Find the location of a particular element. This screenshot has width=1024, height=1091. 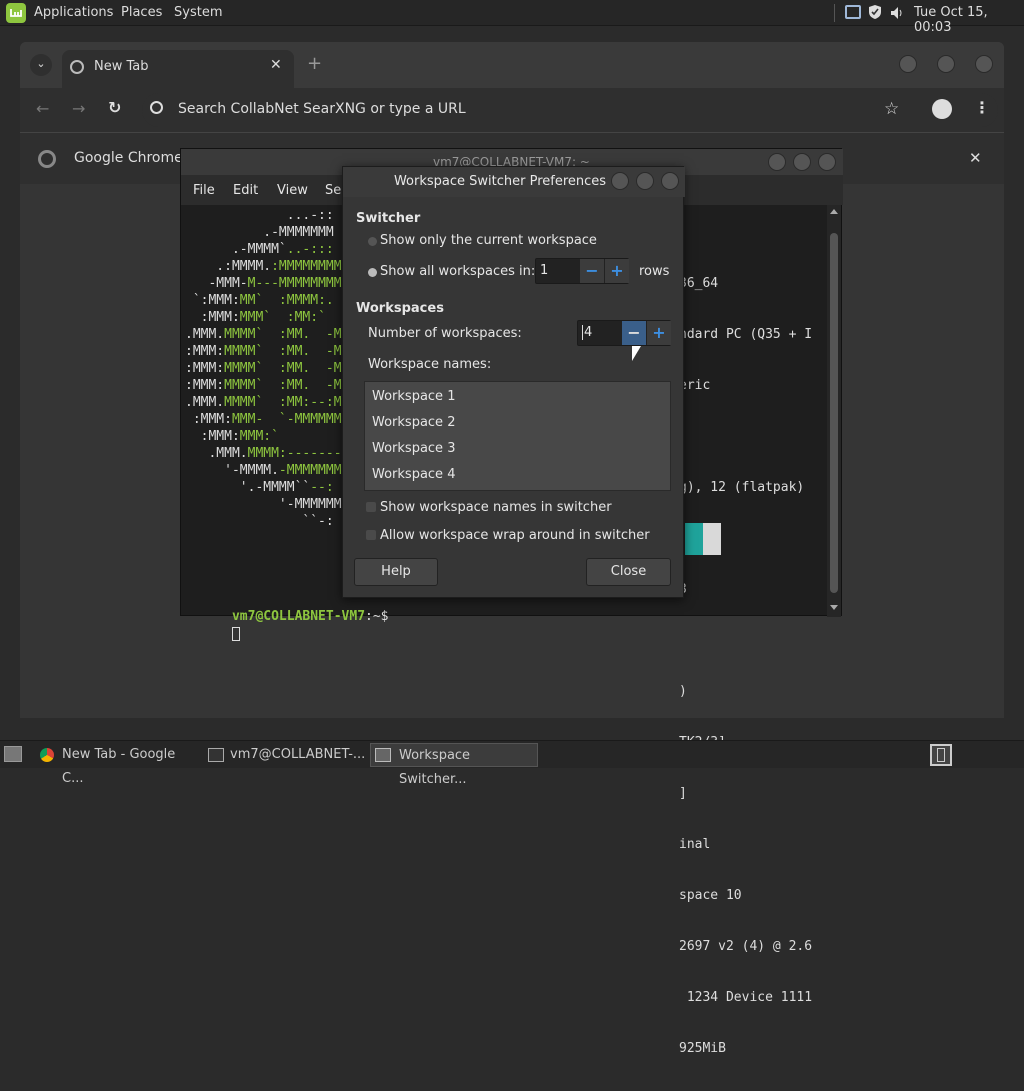

radio-current-workspace is located at coordinates (372, 241).